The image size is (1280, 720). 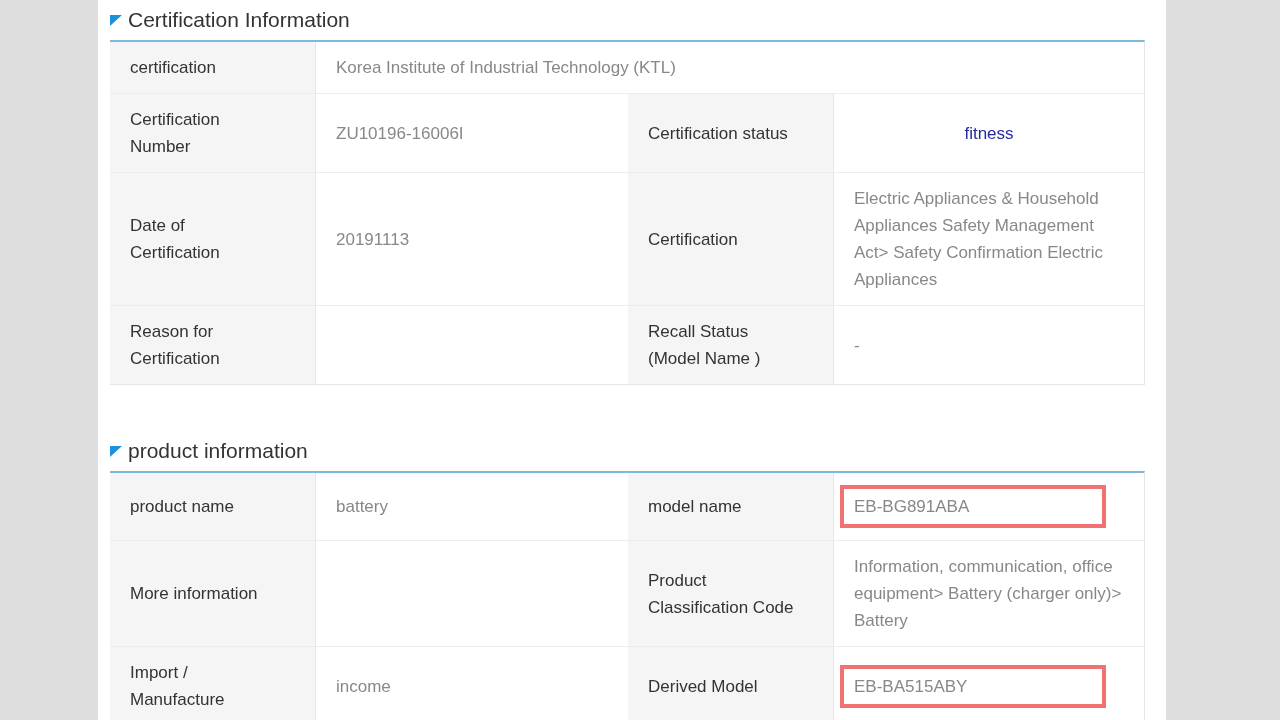 What do you see at coordinates (400, 133) in the screenshot?
I see `field-value: ZU10196-16006I` at bounding box center [400, 133].